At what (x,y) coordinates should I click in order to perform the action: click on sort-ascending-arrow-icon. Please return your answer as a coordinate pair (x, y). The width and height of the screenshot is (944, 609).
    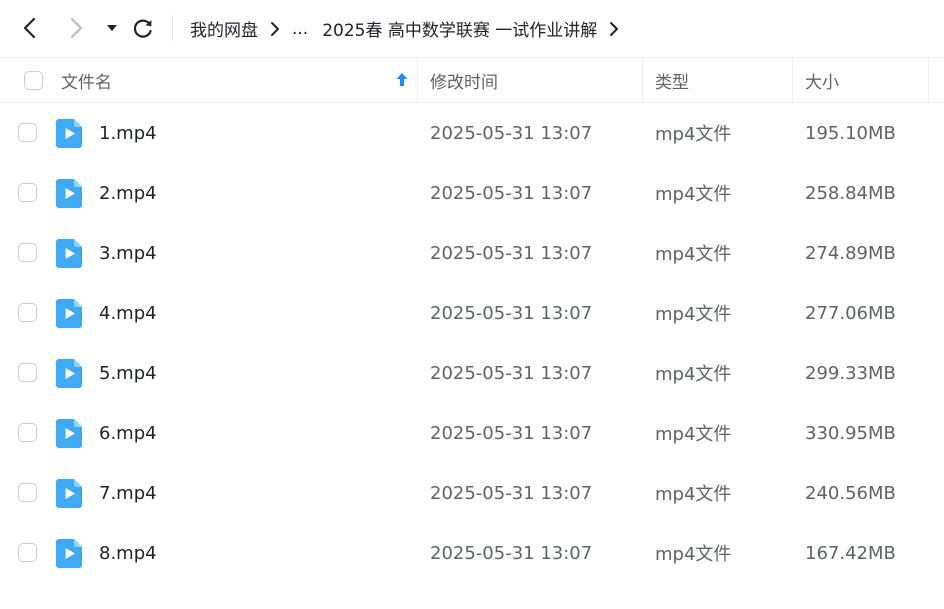
    Looking at the image, I should click on (402, 82).